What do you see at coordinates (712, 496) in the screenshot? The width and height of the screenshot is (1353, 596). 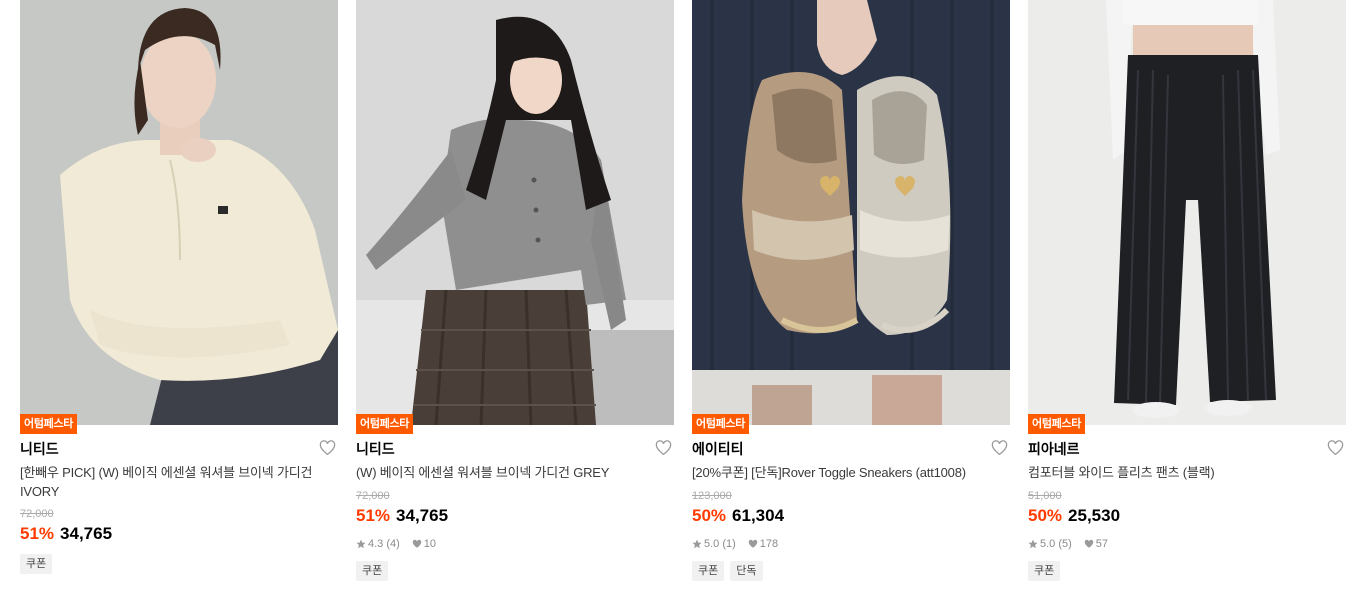 I see `original-price: 123,000` at bounding box center [712, 496].